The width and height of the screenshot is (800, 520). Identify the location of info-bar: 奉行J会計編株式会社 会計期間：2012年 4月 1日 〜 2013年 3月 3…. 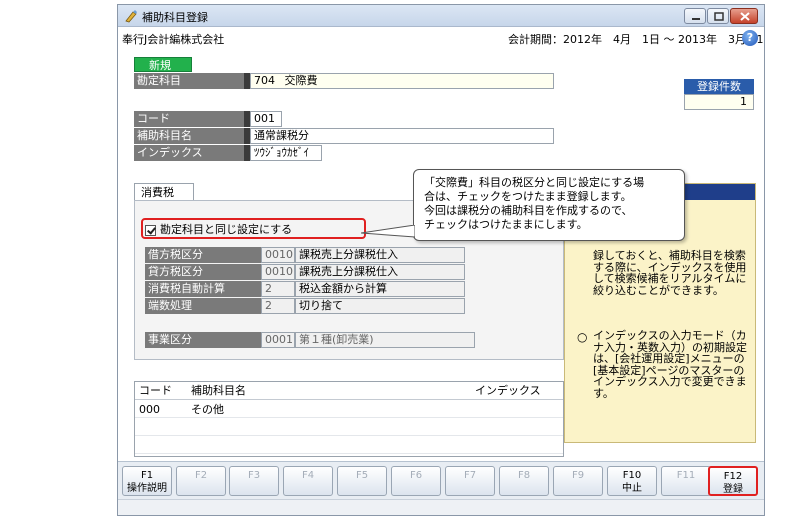
(441, 38).